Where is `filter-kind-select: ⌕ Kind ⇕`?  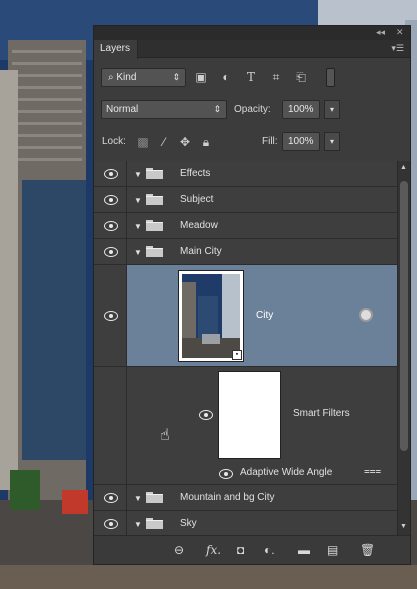
filter-kind-select: ⌕ Kind ⇕ is located at coordinates (143, 77).